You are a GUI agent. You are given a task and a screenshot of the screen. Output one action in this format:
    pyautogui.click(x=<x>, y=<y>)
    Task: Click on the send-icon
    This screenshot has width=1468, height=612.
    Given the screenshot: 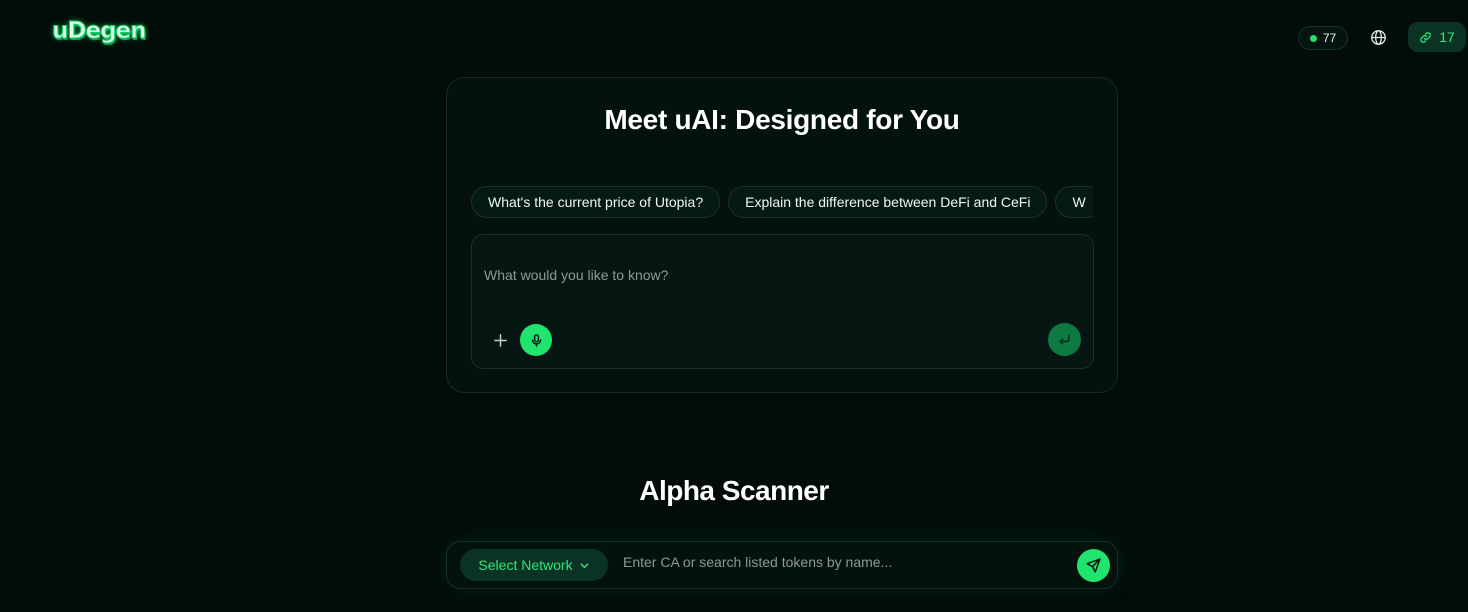 What is the action you would take?
    pyautogui.click(x=1093, y=565)
    